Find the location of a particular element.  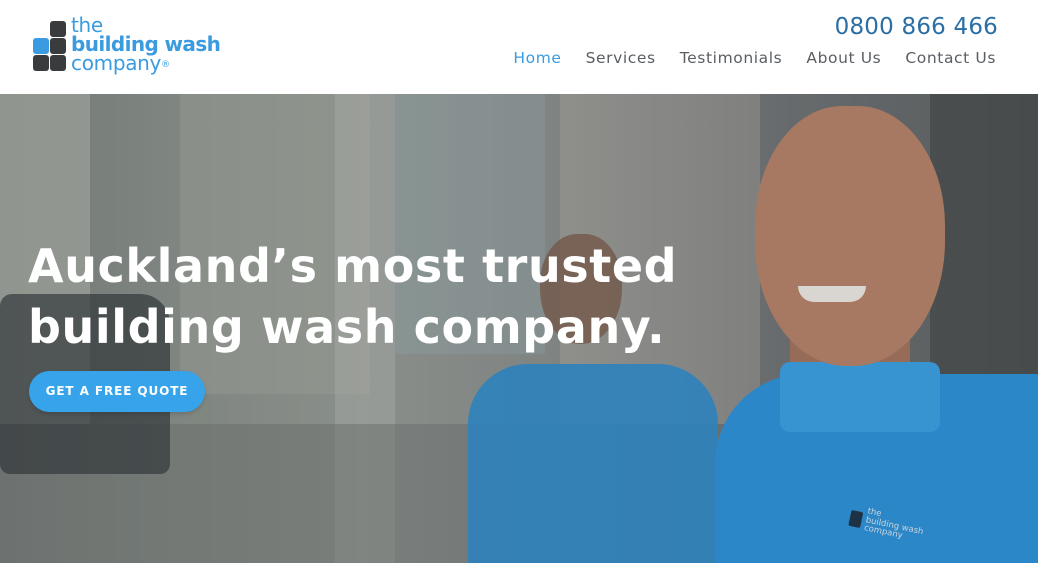

get-free-quote-button: GET A FREE QUOTE is located at coordinates (117, 391).